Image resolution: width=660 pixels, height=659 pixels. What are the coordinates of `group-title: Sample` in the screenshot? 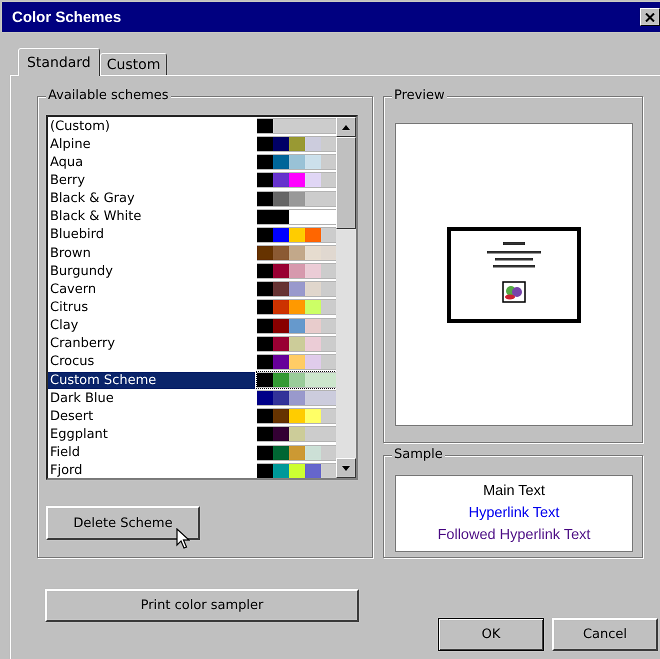 It's located at (418, 454).